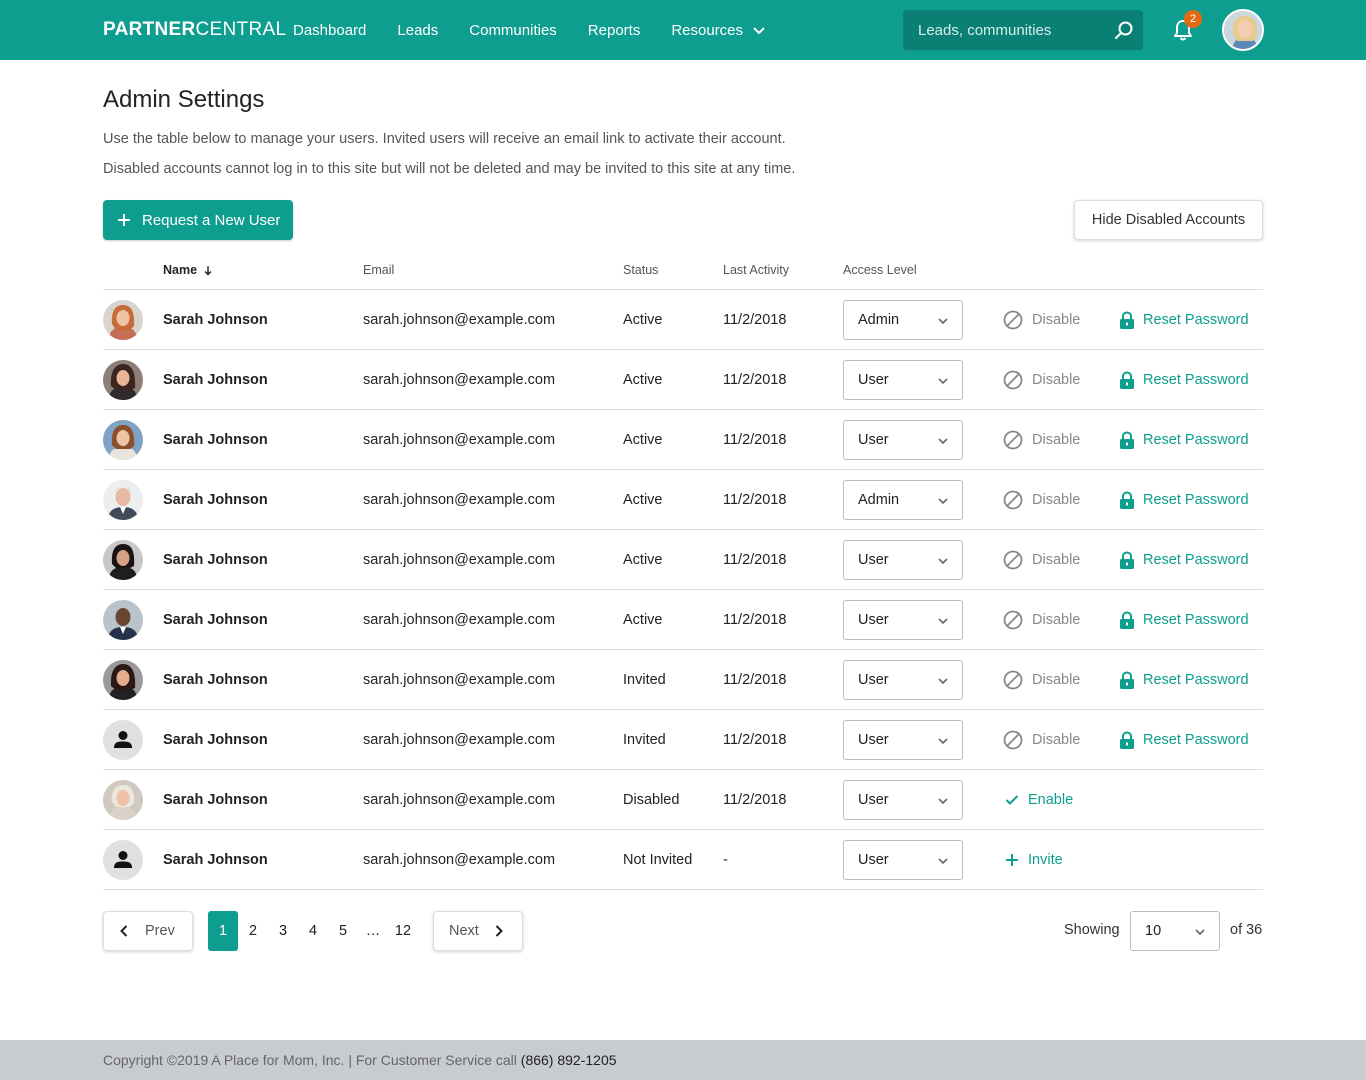  I want to click on column-header-email: Email, so click(379, 270).